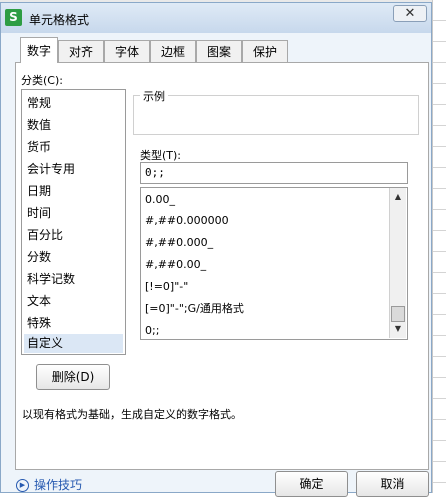 Image resolution: width=446 pixels, height=497 pixels. What do you see at coordinates (73, 125) in the screenshot?
I see `category-item-number: 数值` at bounding box center [73, 125].